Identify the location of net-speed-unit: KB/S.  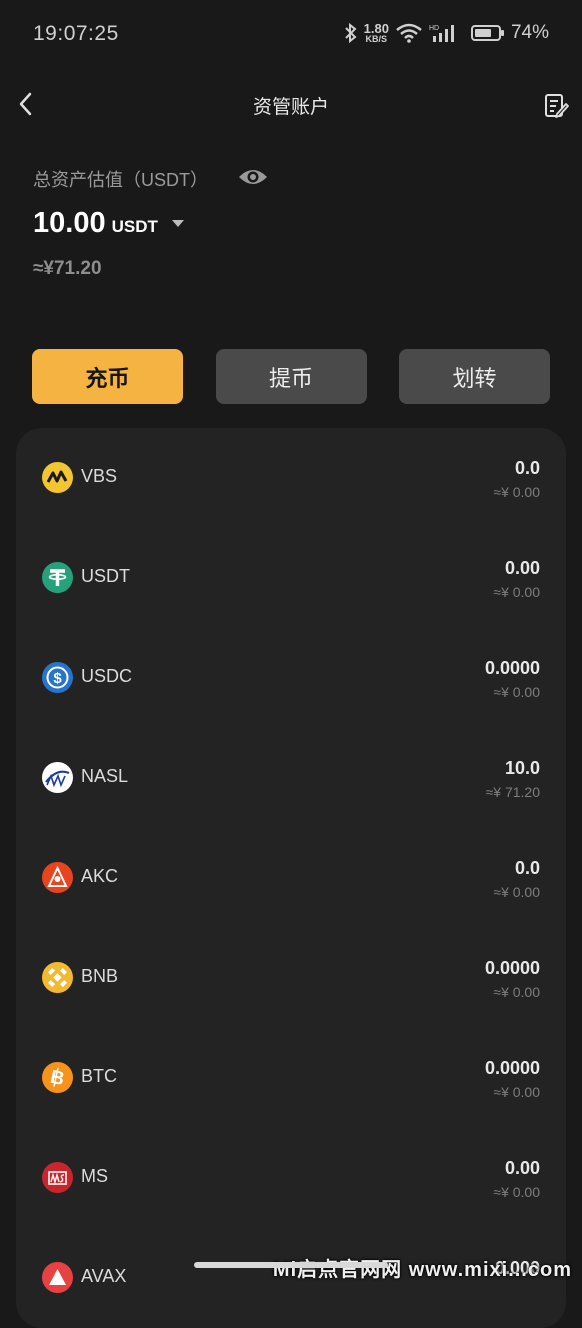
(376, 38).